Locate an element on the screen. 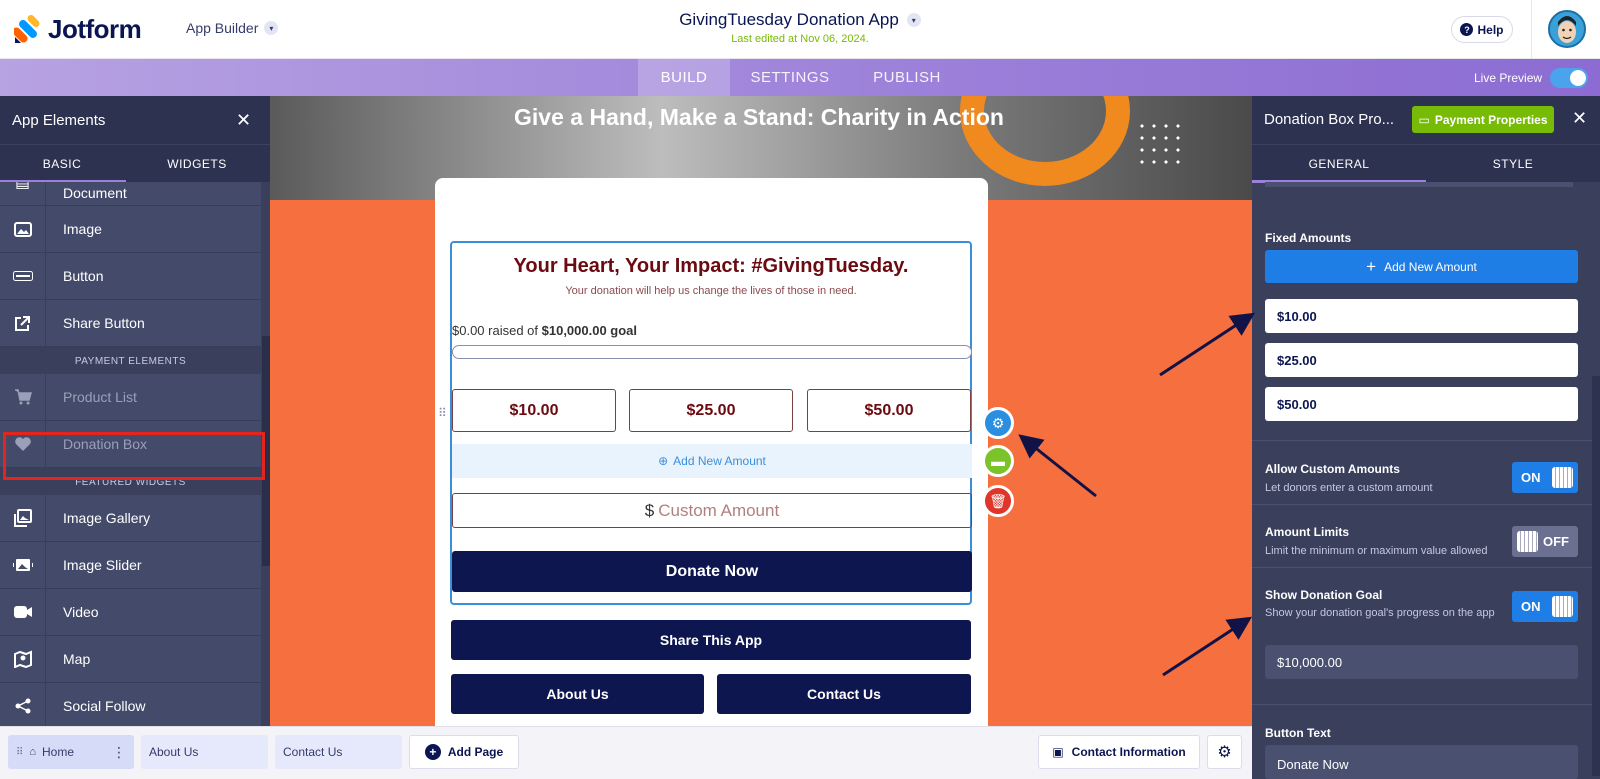 The image size is (1600, 779). add-new-amount-label: Add New Amount is located at coordinates (719, 461).